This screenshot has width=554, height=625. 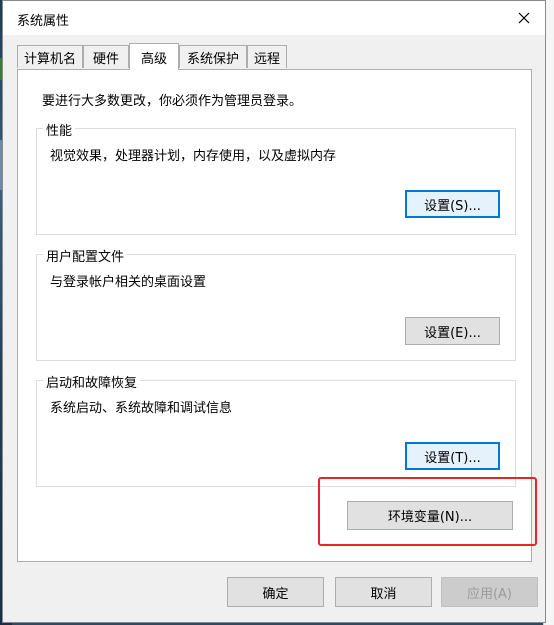 What do you see at coordinates (193, 156) in the screenshot?
I see `performance-description: 视觉效果，处理器计划，内存使用，以及虚拟内存` at bounding box center [193, 156].